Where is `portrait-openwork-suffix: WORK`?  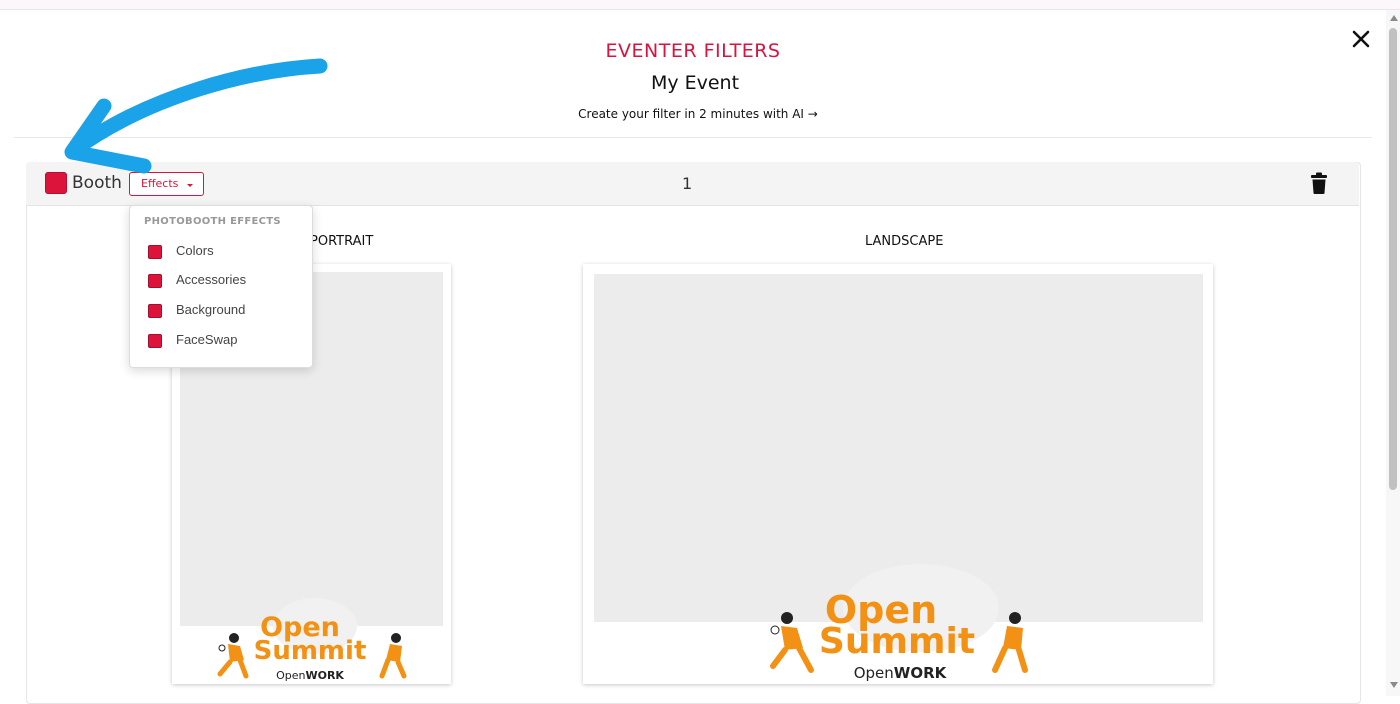 portrait-openwork-suffix: WORK is located at coordinates (324, 675).